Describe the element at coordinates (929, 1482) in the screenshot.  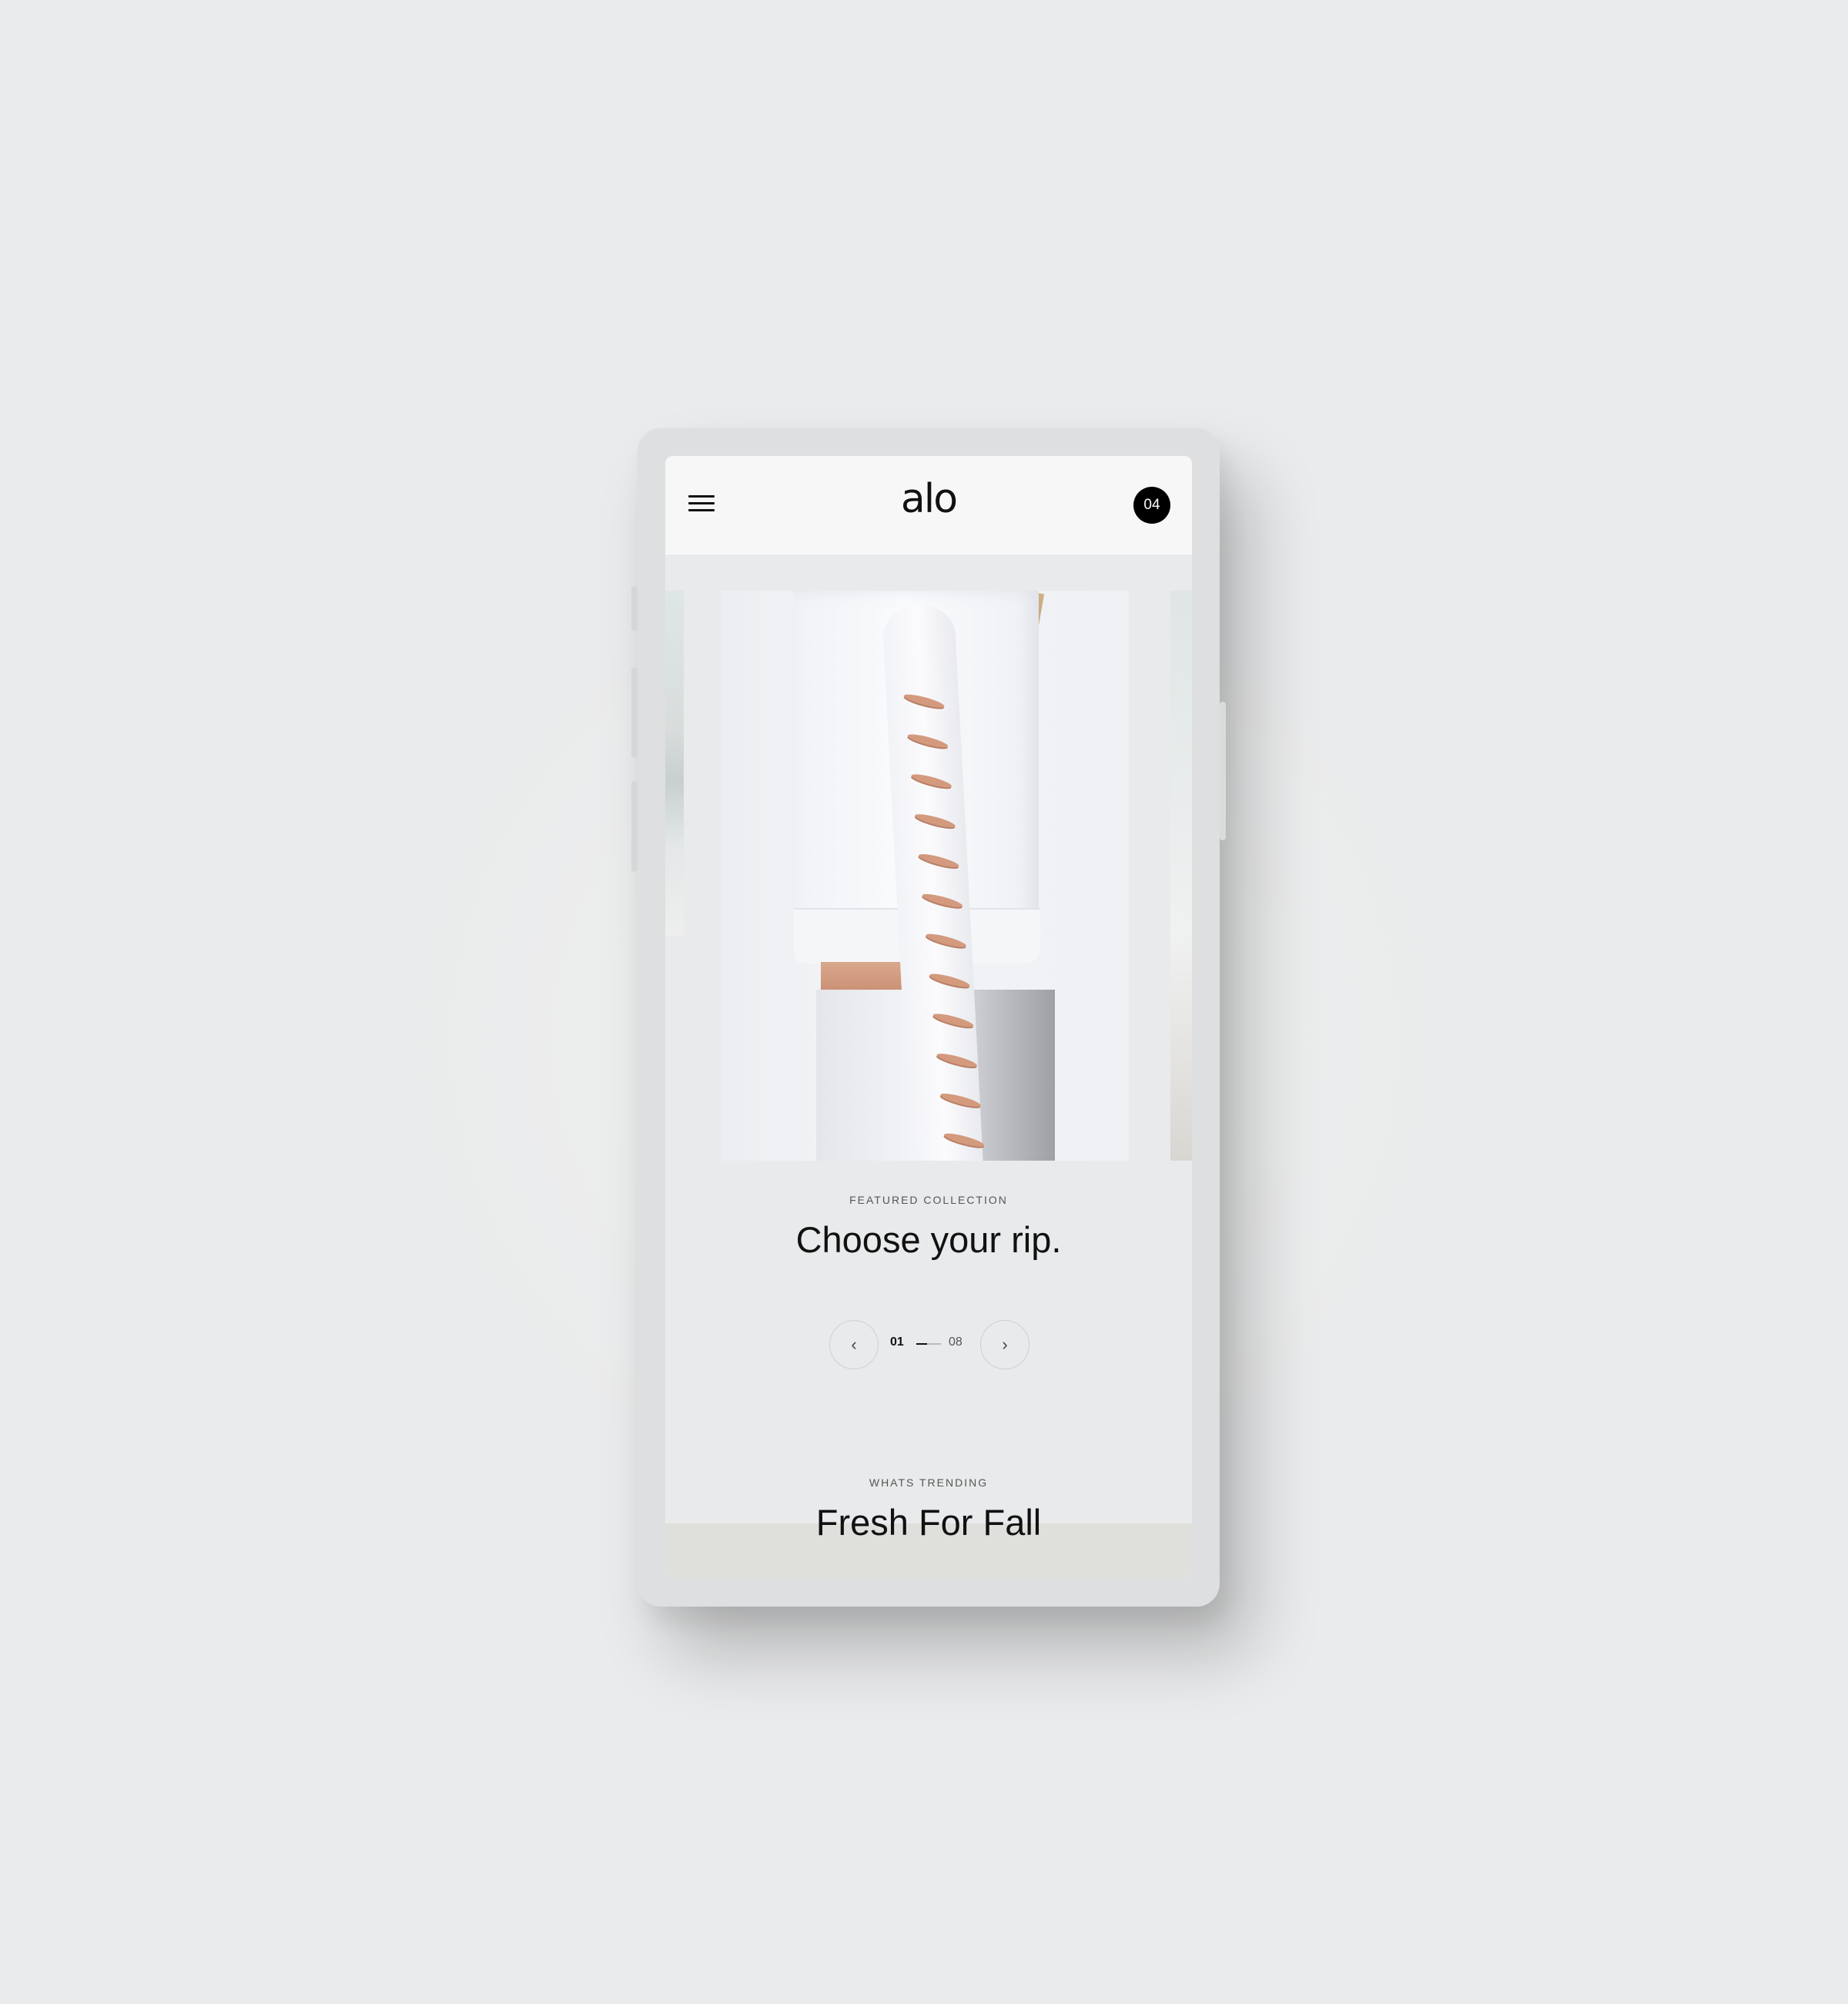
I see `whats-trending-label: WHATS TRENDING` at that location.